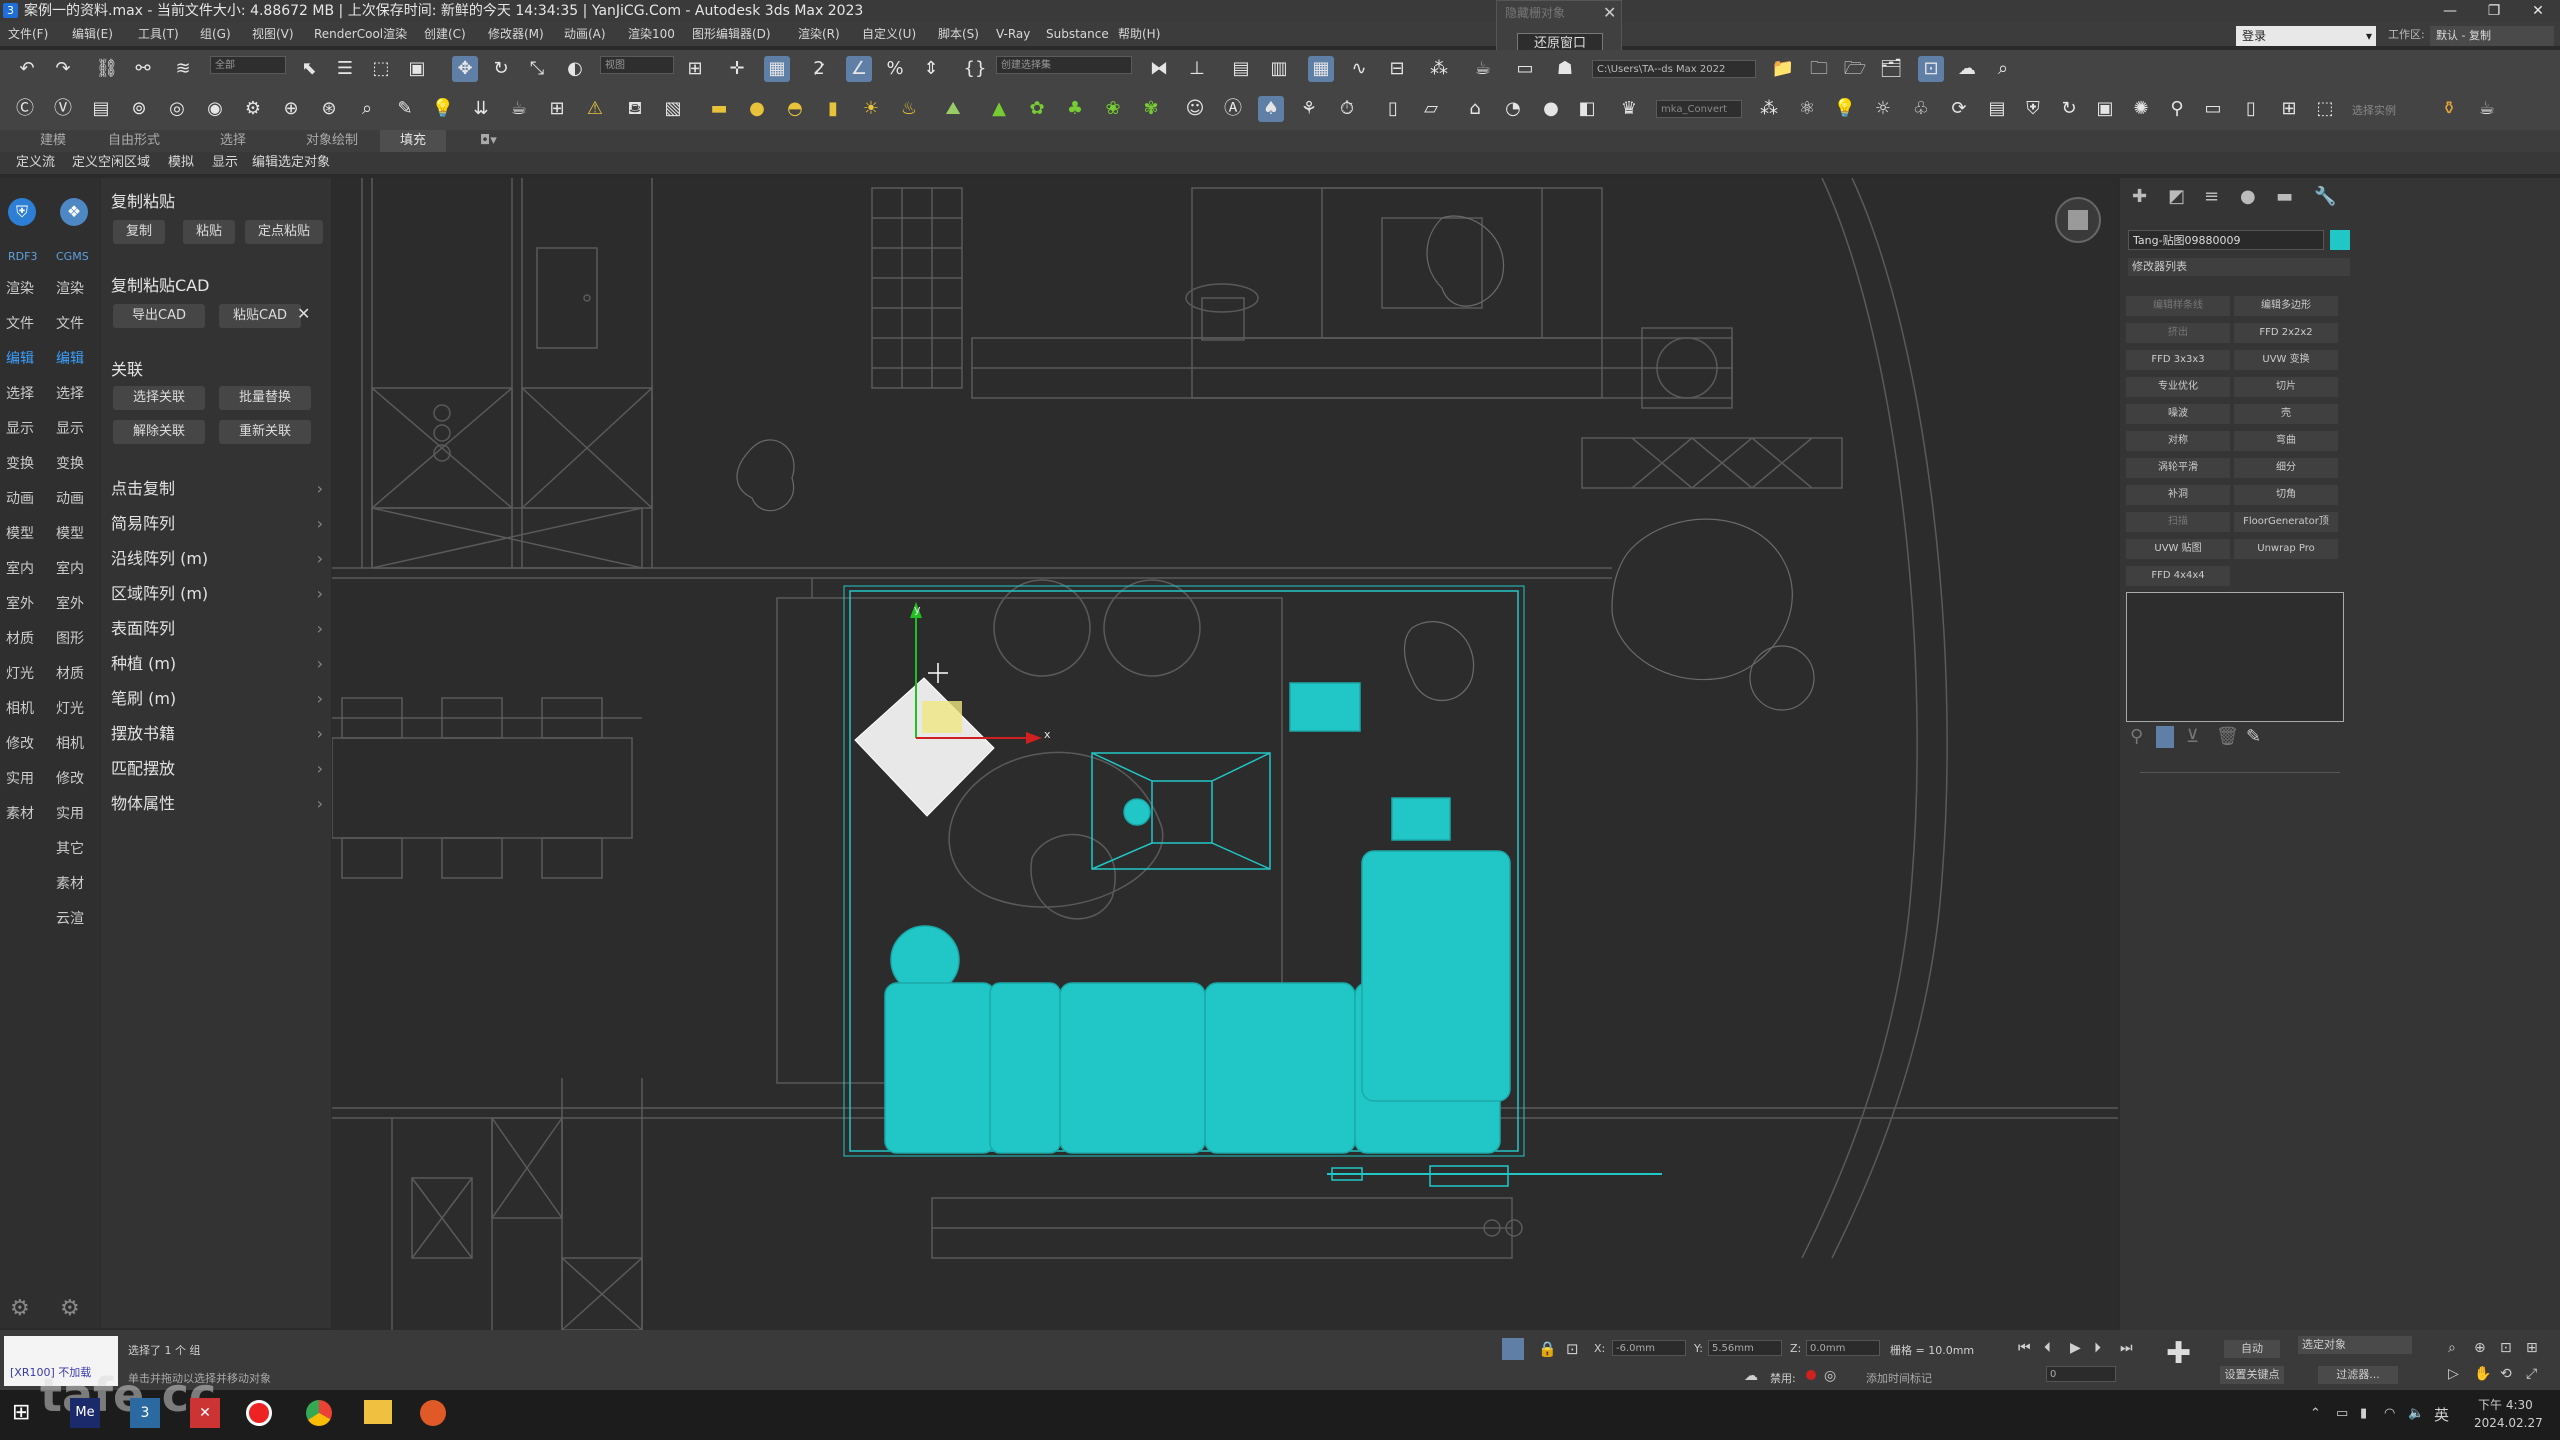 Image resolution: width=2560 pixels, height=1440 pixels. Describe the element at coordinates (2178, 522) in the screenshot. I see `modifier-button: 扫描` at that location.